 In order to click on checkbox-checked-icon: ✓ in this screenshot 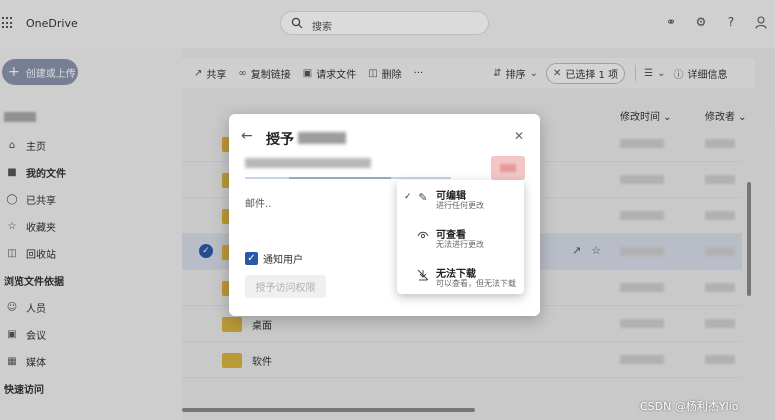, I will do `click(251, 258)`.